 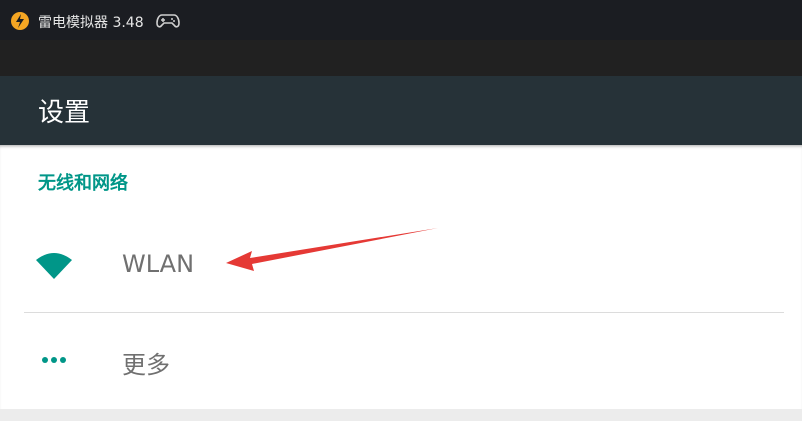 I want to click on more-dots-icon, so click(x=54, y=360).